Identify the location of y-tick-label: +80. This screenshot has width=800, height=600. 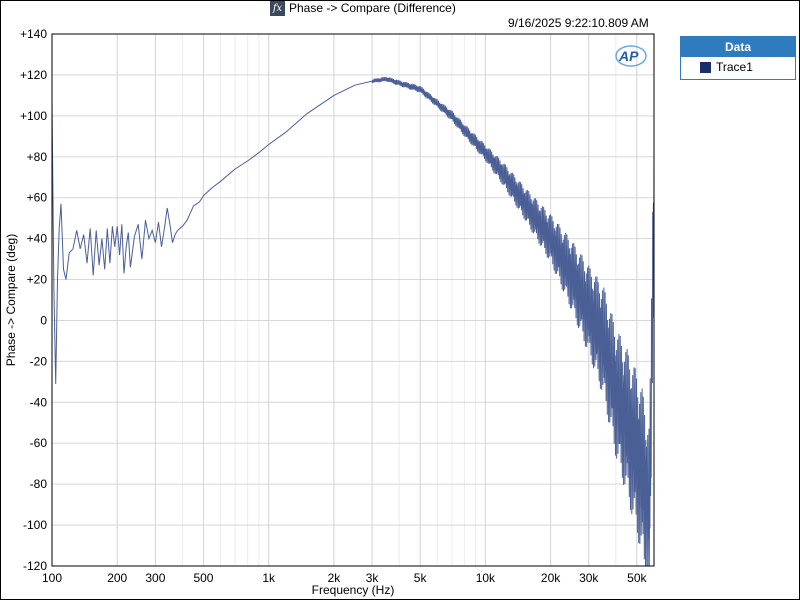
(37, 157).